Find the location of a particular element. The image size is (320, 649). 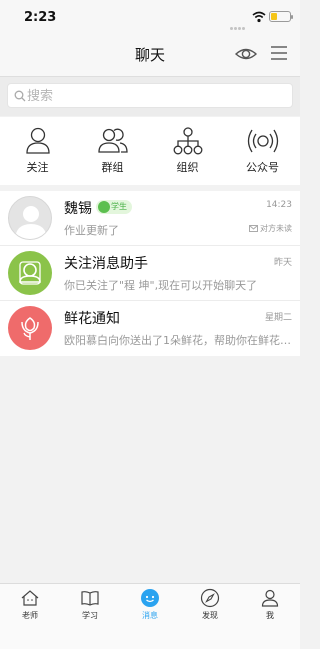

tab-messages: 消息 is located at coordinates (150, 604).